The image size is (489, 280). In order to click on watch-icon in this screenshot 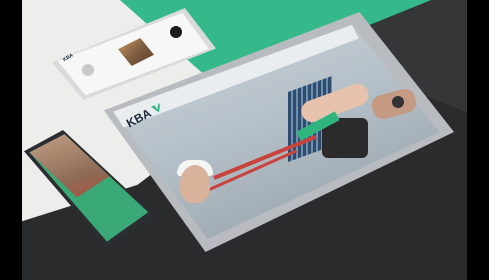, I will do `click(398, 102)`.